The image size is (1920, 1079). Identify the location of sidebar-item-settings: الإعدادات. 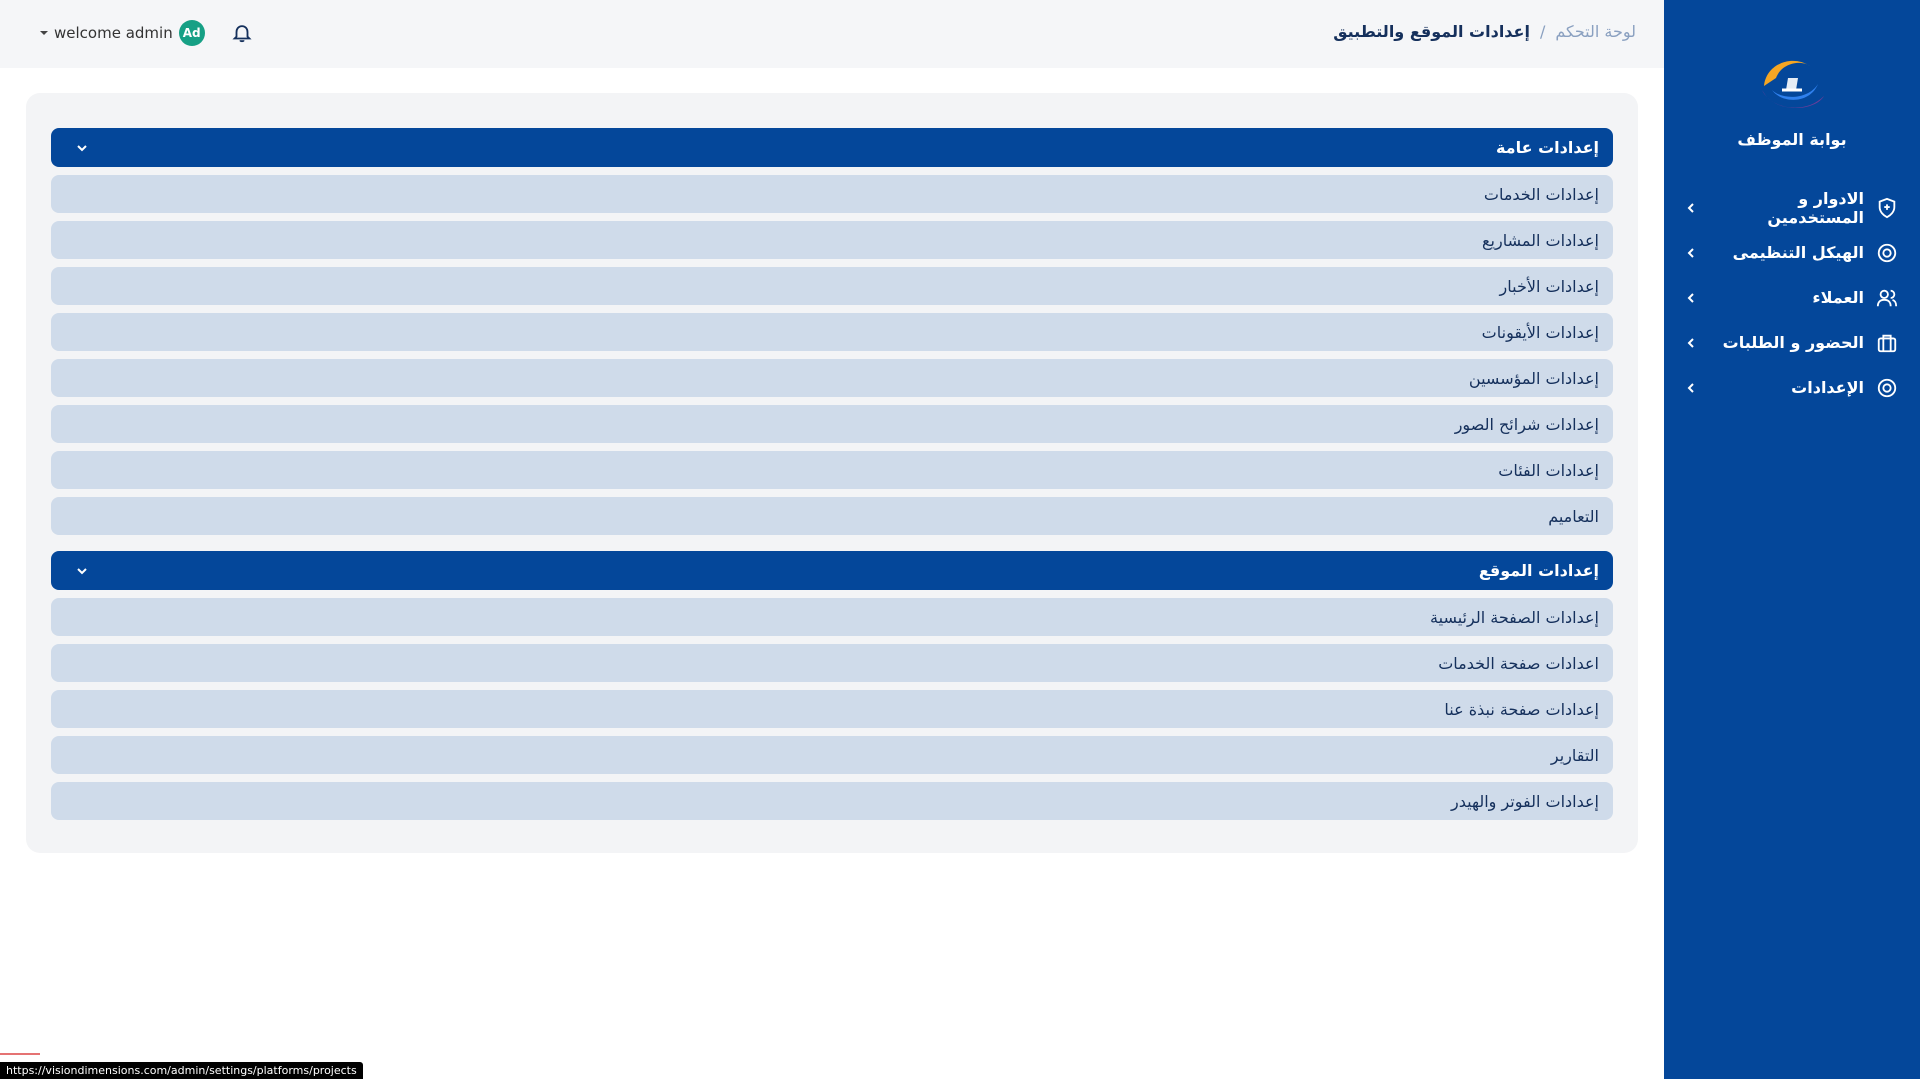
(1792, 387).